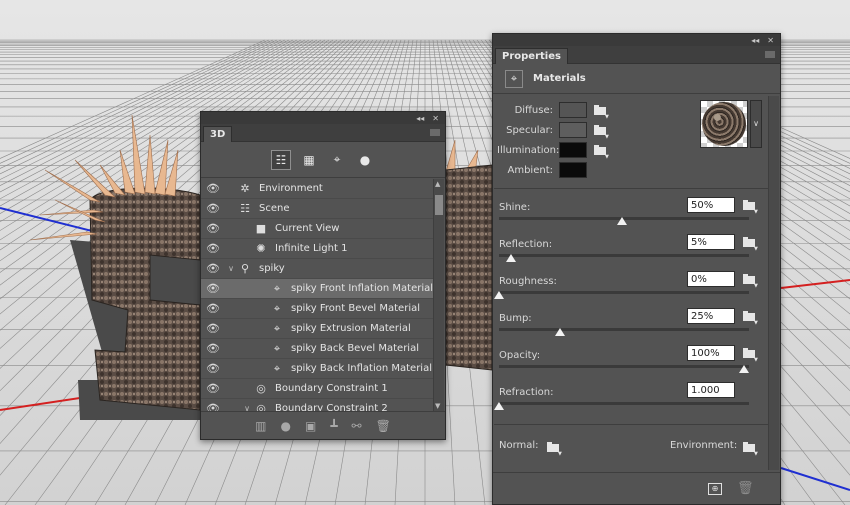 The width and height of the screenshot is (850, 505). I want to click on slider-value-input: 1.000, so click(711, 390).